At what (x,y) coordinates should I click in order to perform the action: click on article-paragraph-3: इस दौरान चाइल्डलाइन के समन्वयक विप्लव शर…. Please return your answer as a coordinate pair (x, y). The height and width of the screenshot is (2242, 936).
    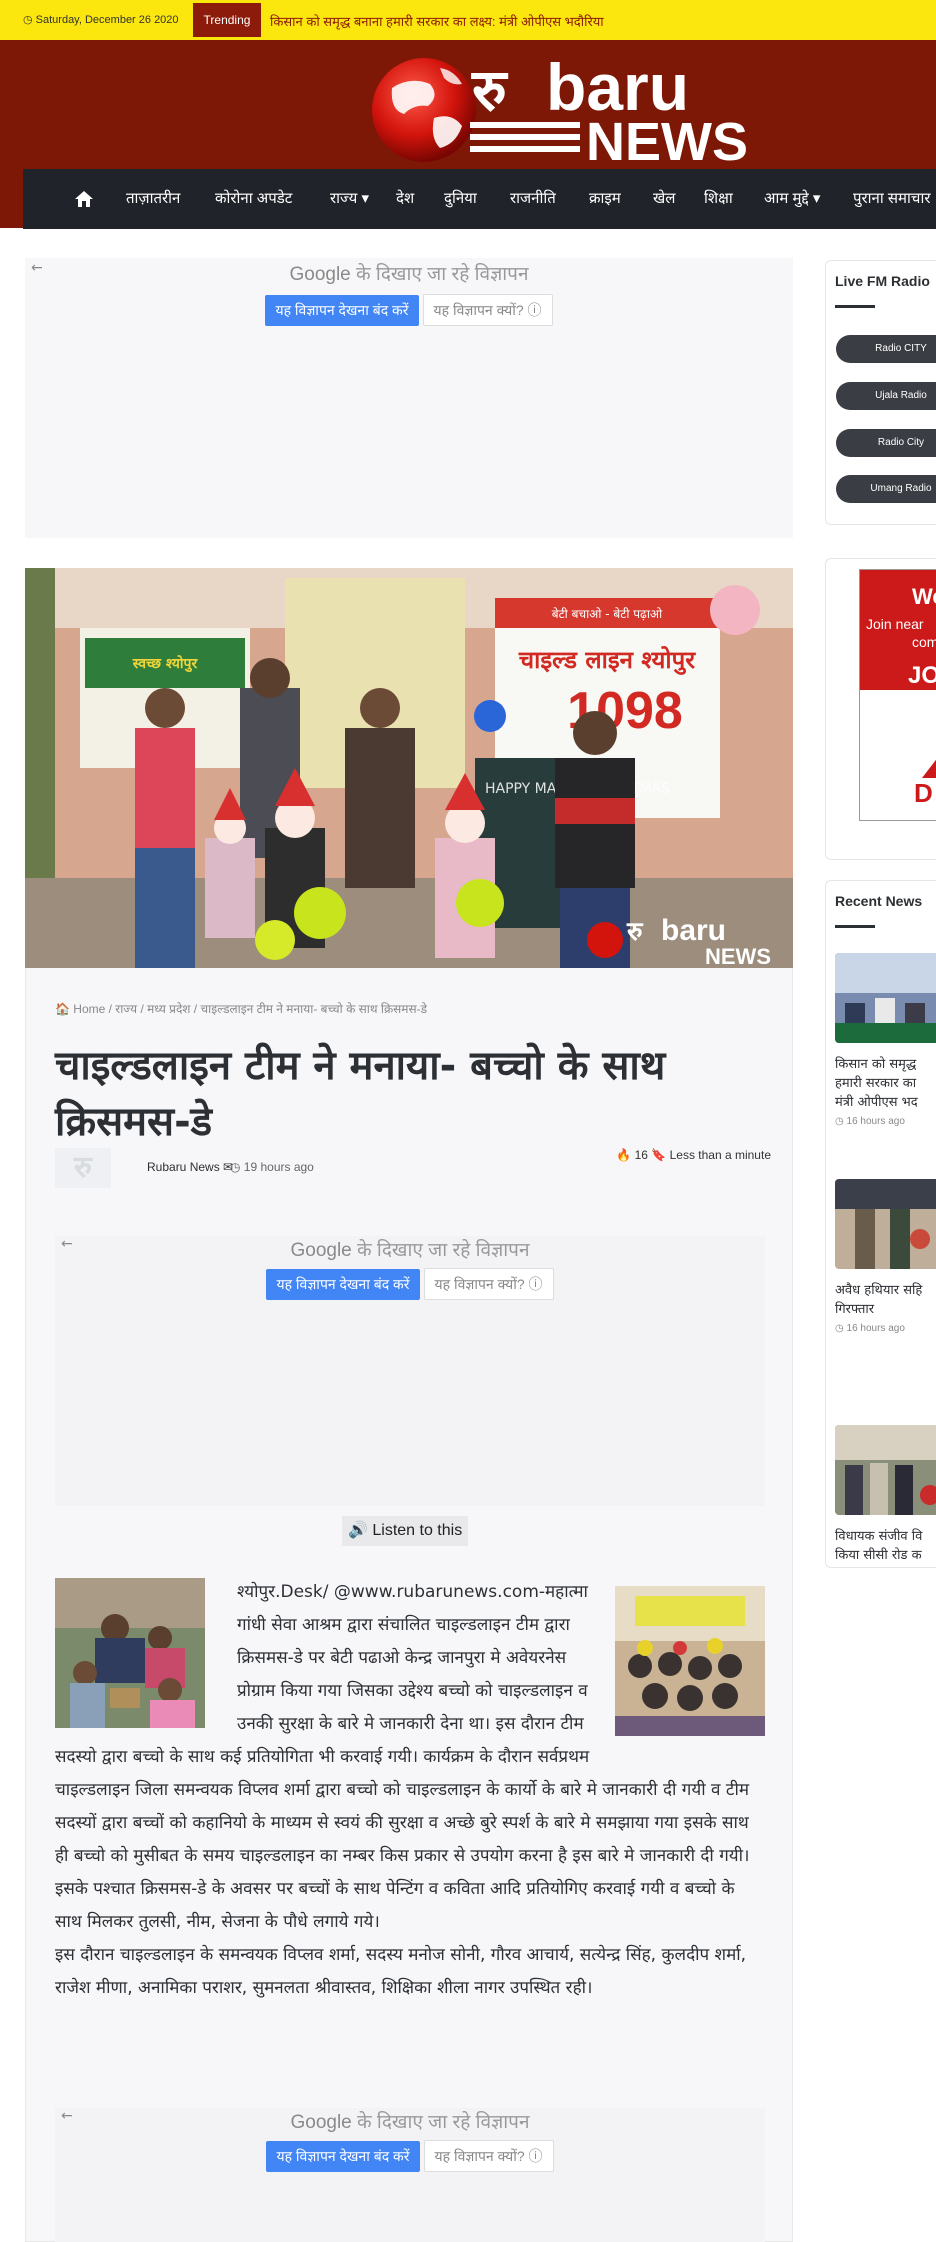
    Looking at the image, I should click on (401, 1971).